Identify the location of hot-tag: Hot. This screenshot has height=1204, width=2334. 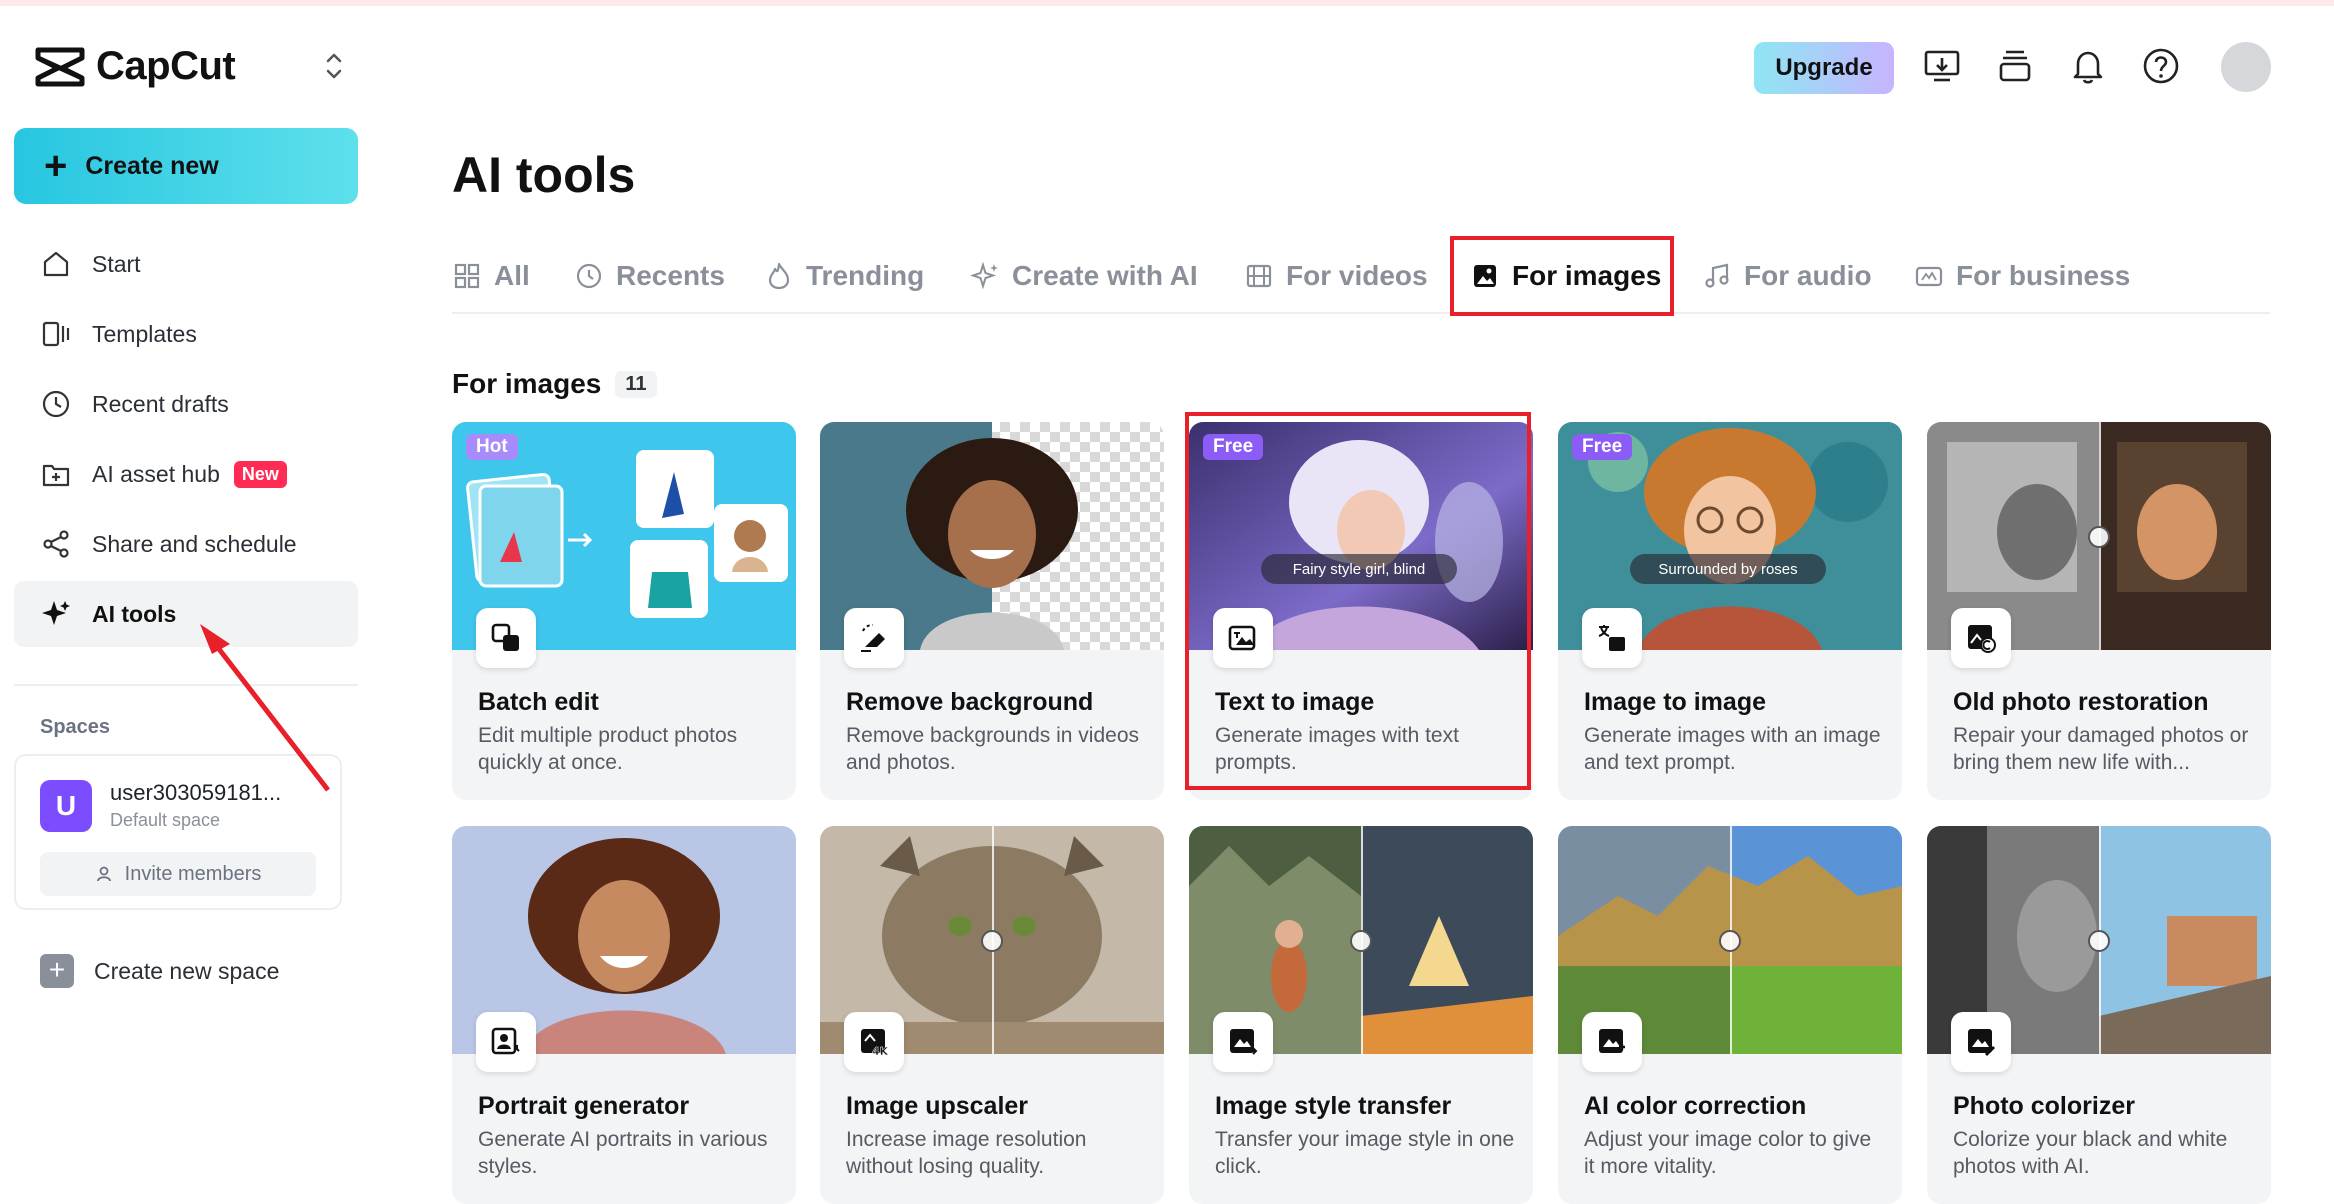
(492, 447).